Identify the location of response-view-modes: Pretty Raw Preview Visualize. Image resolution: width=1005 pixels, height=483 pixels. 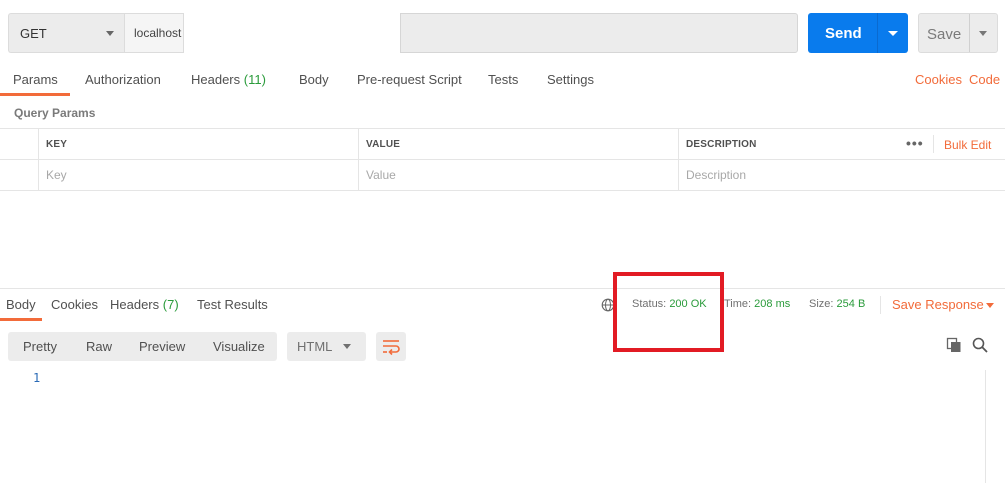
(142, 346).